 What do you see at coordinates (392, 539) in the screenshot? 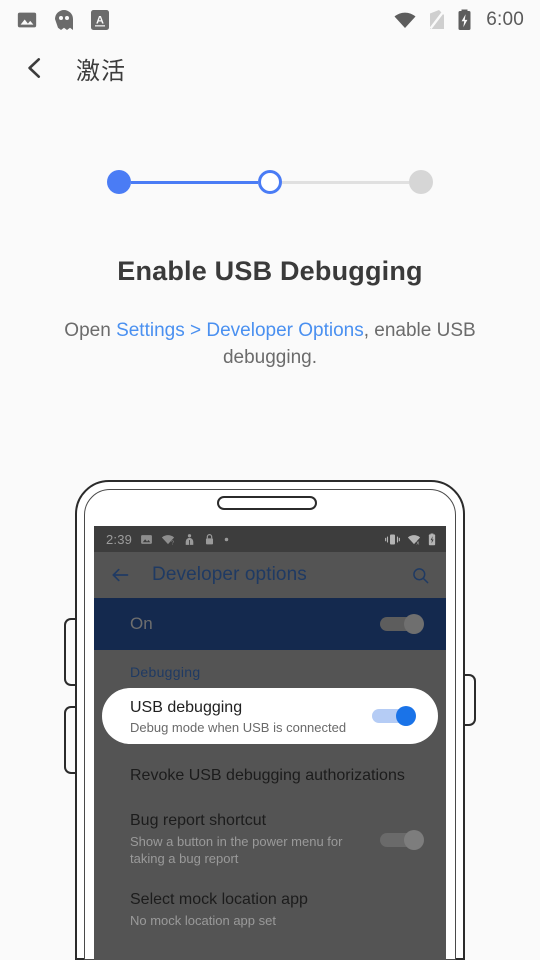
I see `vibrate-icon` at bounding box center [392, 539].